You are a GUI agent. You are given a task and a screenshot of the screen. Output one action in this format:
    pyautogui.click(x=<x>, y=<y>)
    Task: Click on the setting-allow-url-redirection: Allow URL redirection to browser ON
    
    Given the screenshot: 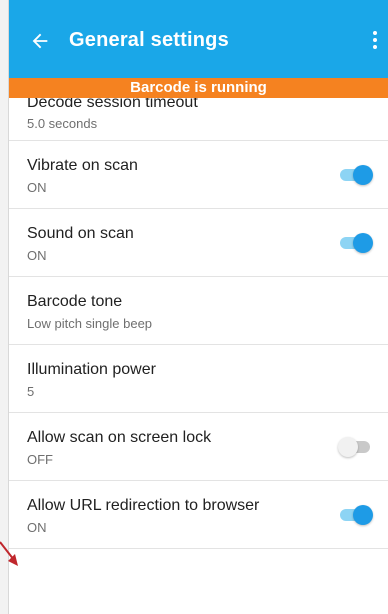 What is the action you would take?
    pyautogui.click(x=198, y=515)
    